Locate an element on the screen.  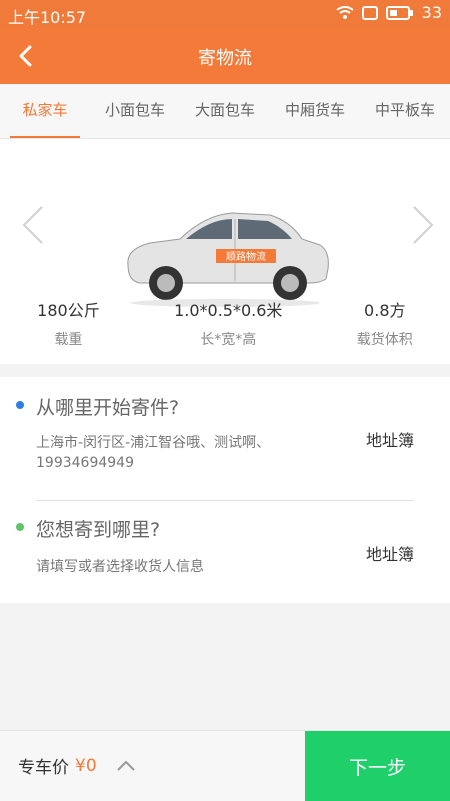
spec-dimensions: 1.0*0.5*0.6米 长*宽*高 is located at coordinates (228, 323).